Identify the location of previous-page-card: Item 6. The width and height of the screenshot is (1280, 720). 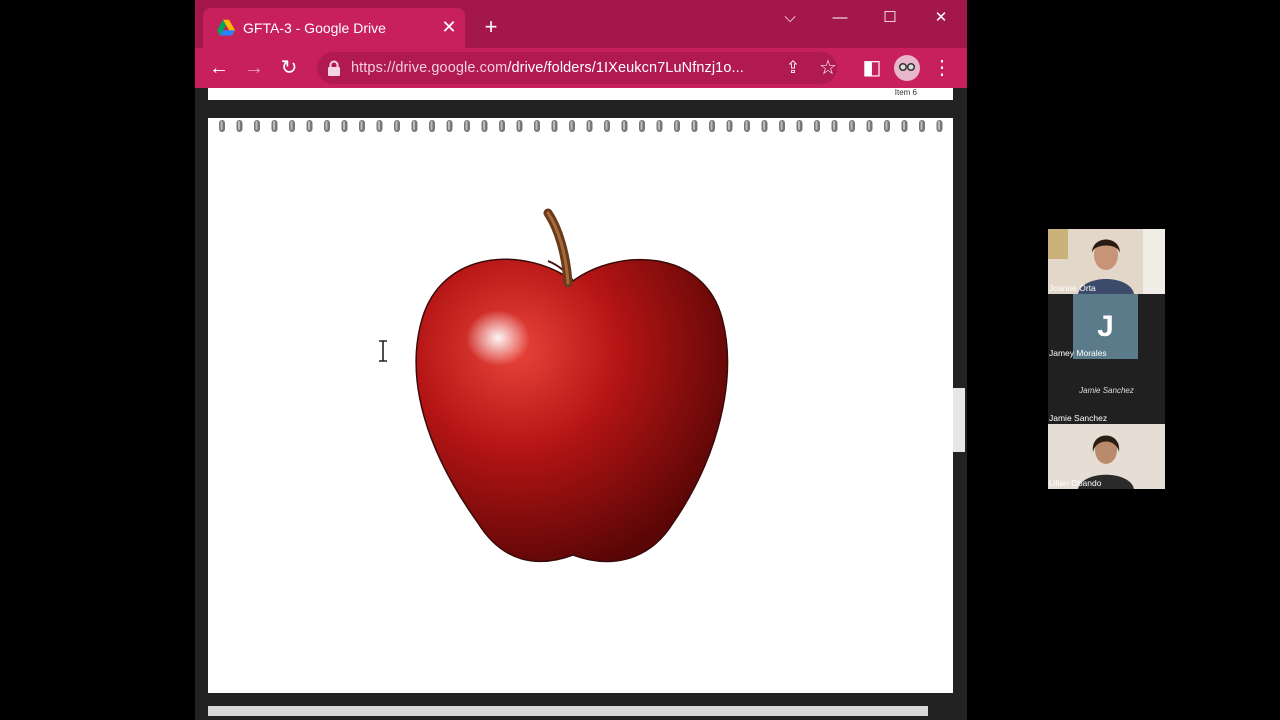
(580, 94).